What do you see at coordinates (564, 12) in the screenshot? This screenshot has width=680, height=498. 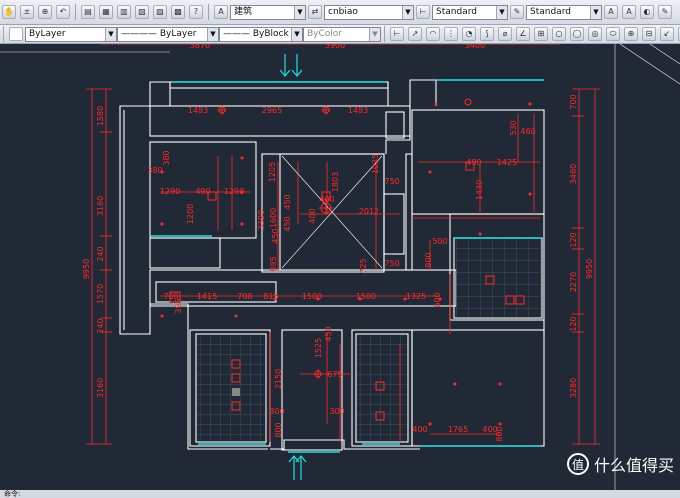 I see `table-style-select: Standard ▼` at bounding box center [564, 12].